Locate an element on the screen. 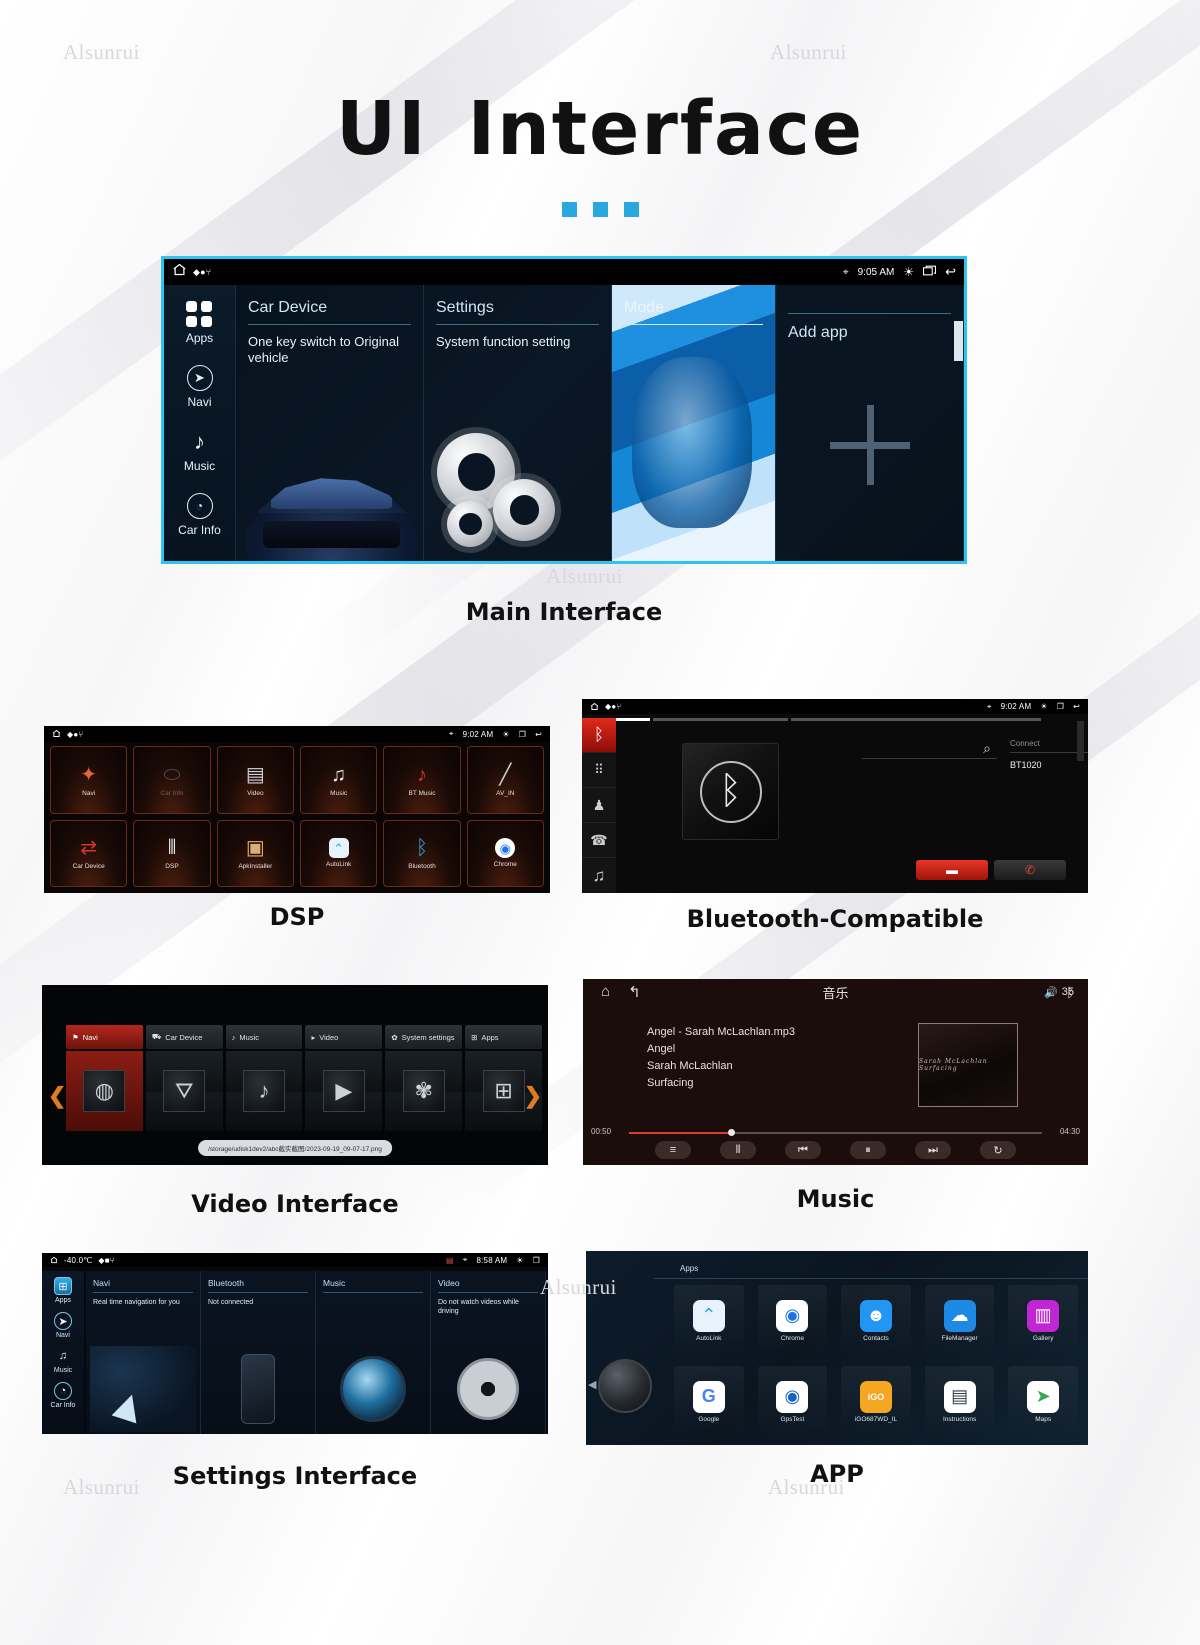  temperature-readout: -40.0℃ is located at coordinates (78, 1260).